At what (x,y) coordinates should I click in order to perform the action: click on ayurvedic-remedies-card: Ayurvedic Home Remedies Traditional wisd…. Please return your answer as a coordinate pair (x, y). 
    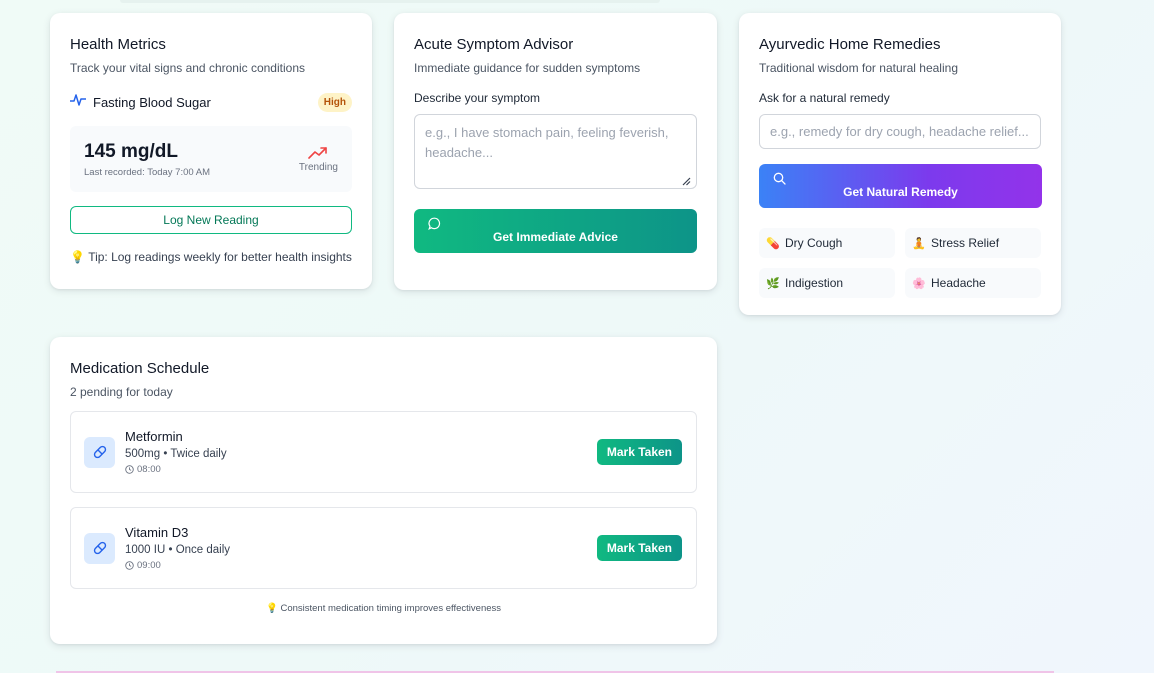
    Looking at the image, I should click on (900, 164).